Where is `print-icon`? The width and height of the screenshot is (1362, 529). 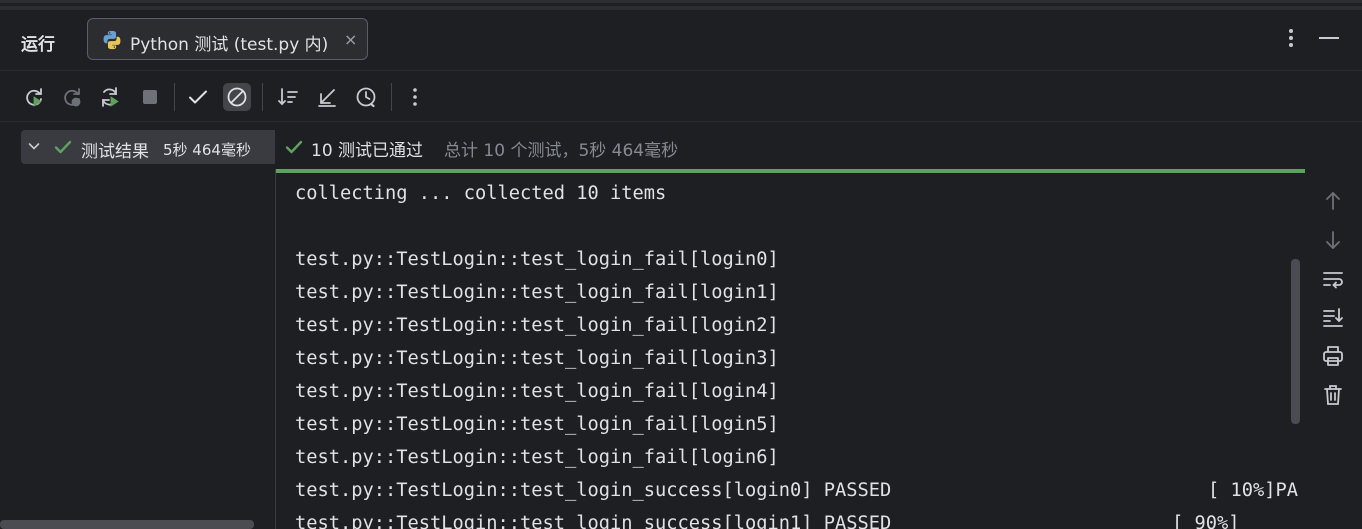
print-icon is located at coordinates (1333, 356).